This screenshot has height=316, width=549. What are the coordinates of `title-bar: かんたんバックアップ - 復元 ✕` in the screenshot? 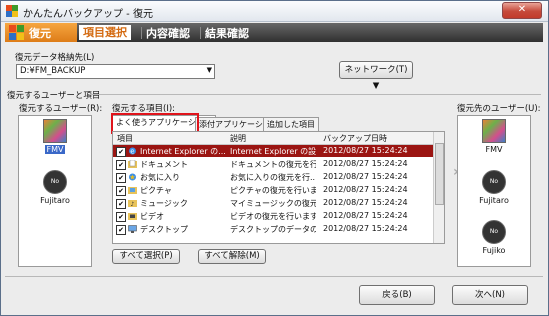 It's located at (274, 11).